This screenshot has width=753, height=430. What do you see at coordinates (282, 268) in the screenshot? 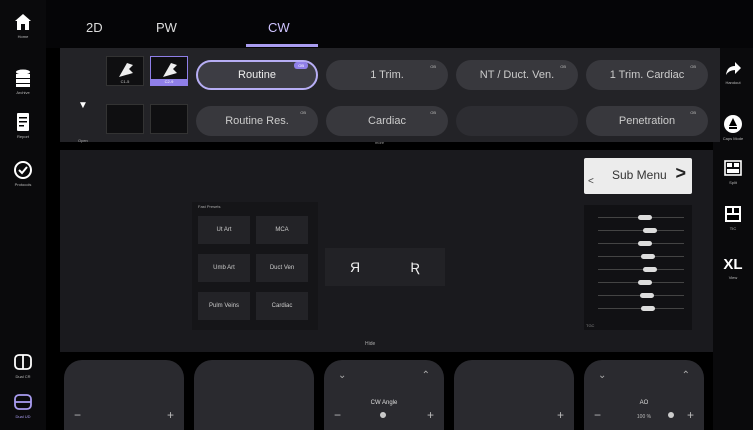
I see `fast-preset-duct-ven: Duct Ven` at bounding box center [282, 268].